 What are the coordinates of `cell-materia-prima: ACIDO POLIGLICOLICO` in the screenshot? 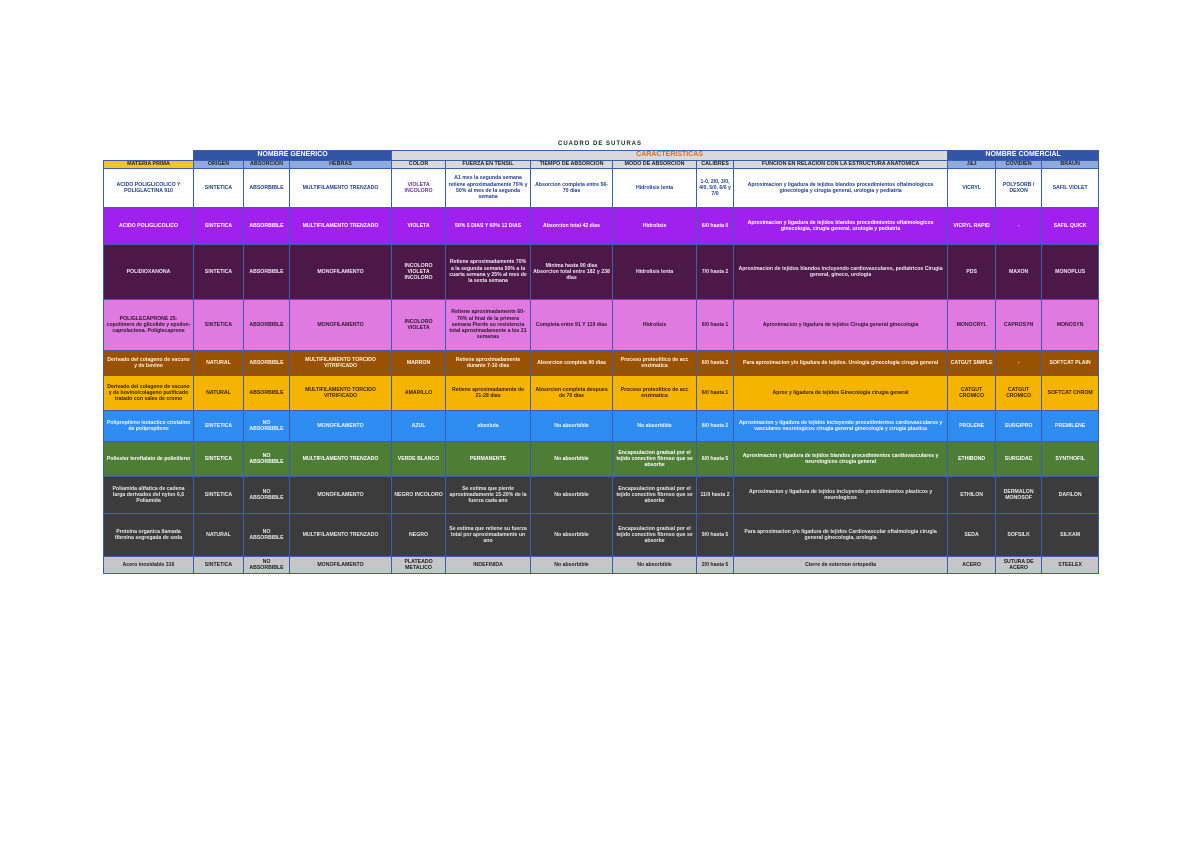 It's located at (148, 226).